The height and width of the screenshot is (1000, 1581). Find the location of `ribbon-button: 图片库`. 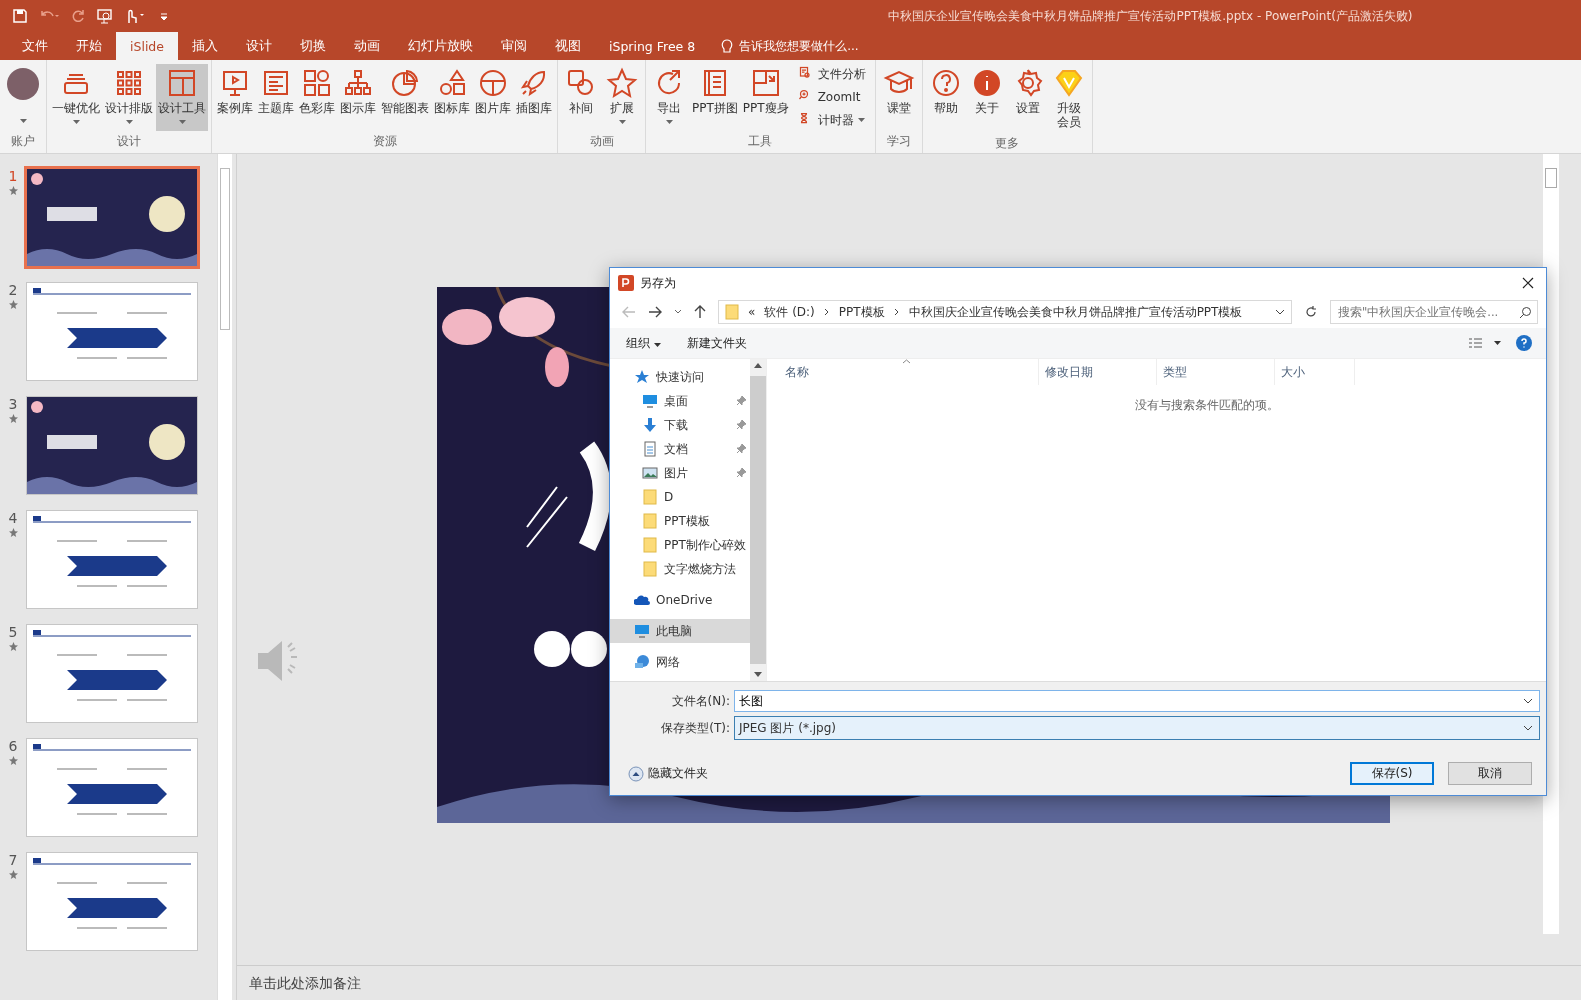

ribbon-button: 图片库 is located at coordinates (493, 97).